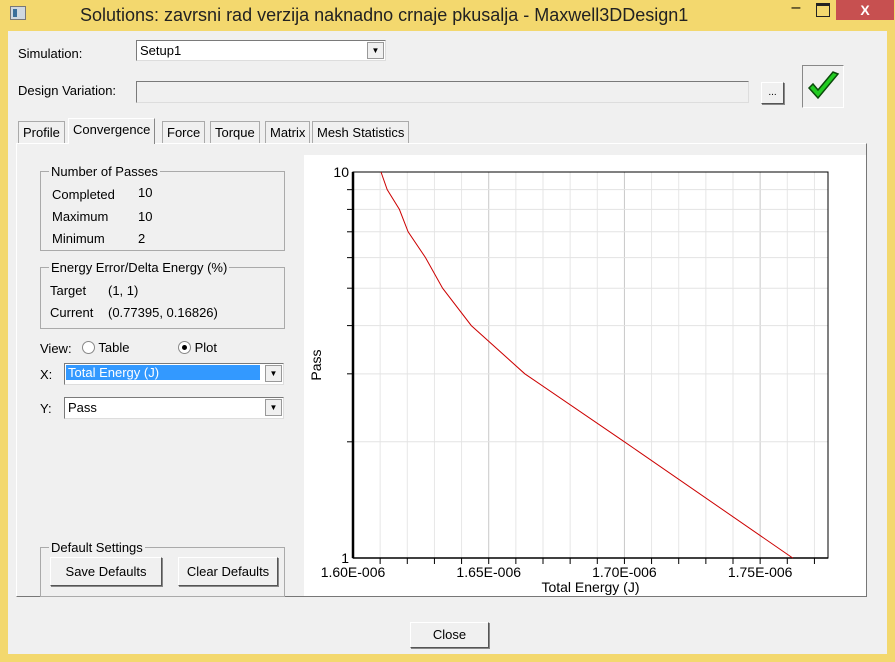 The width and height of the screenshot is (895, 662). I want to click on target-label: Target, so click(68, 290).